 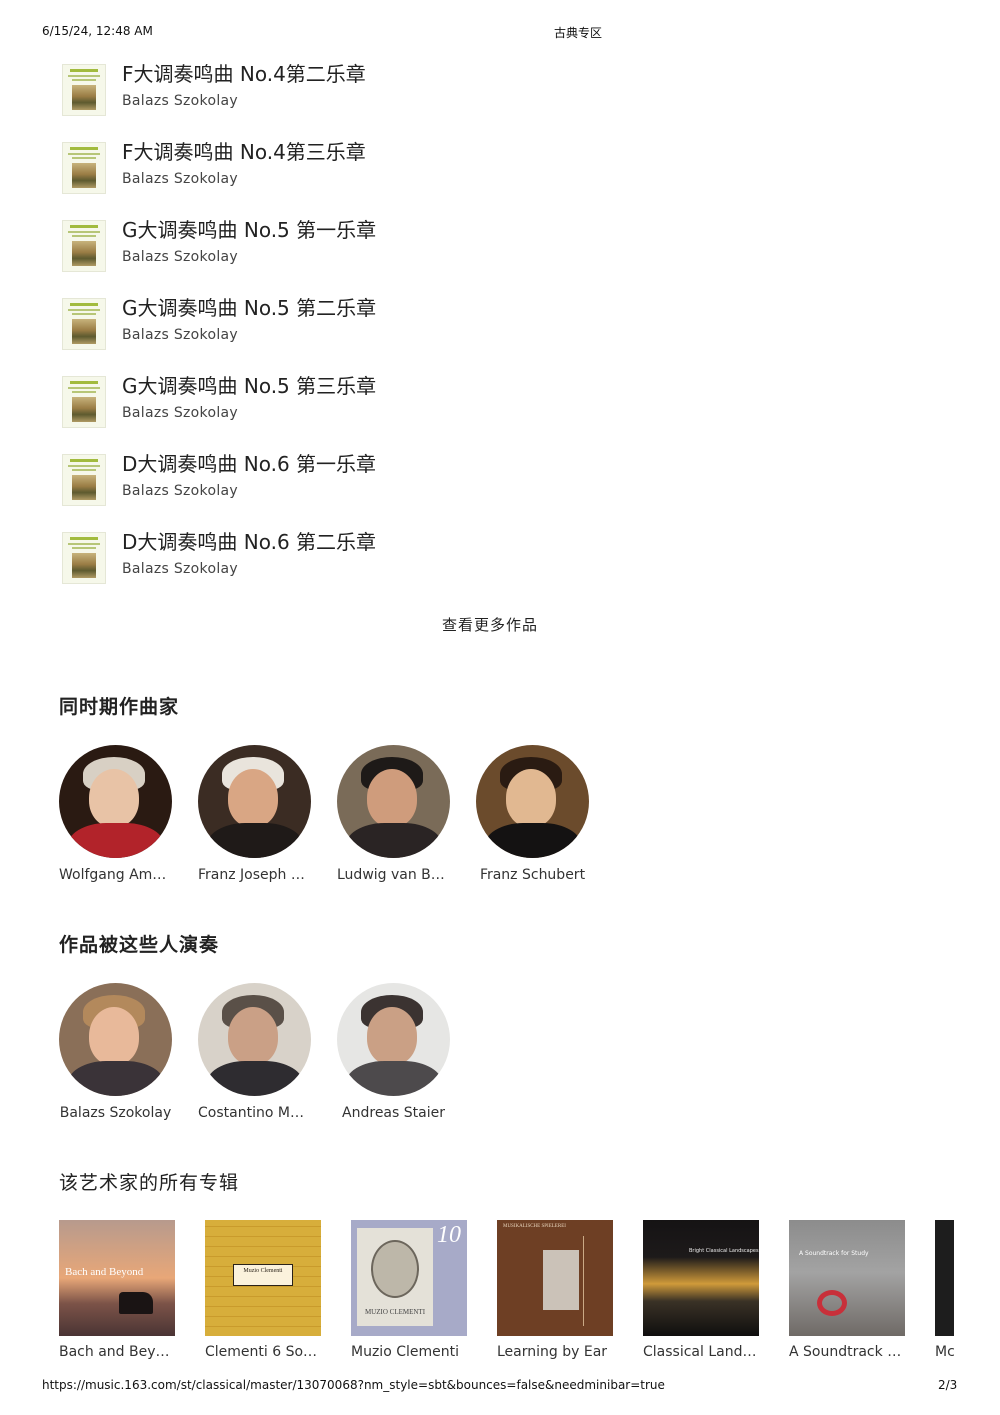 I want to click on track-title: D大调奏鸣曲 No.6 第二乐章, so click(x=249, y=540).